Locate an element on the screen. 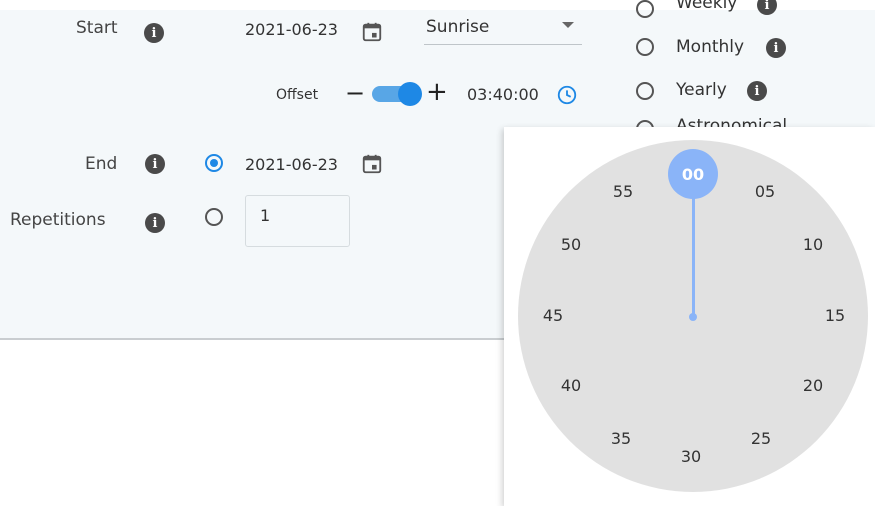  clock-center-dot is located at coordinates (693, 317).